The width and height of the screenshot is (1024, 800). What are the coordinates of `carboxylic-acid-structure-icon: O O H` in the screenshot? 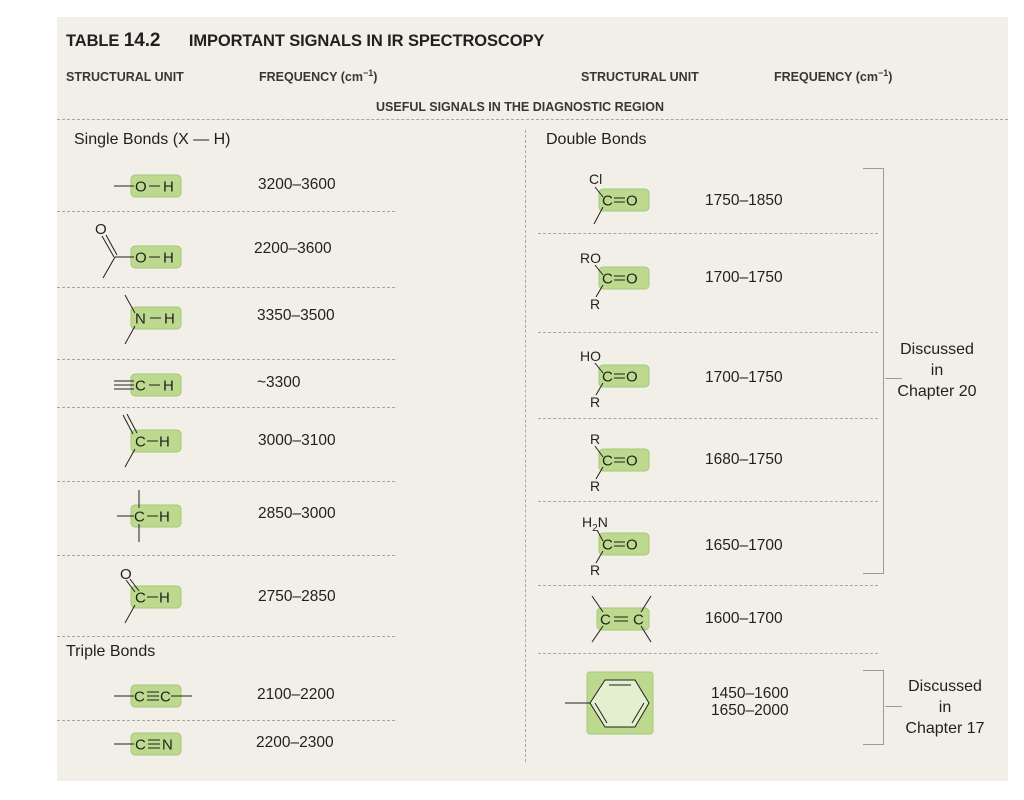 It's located at (138, 250).